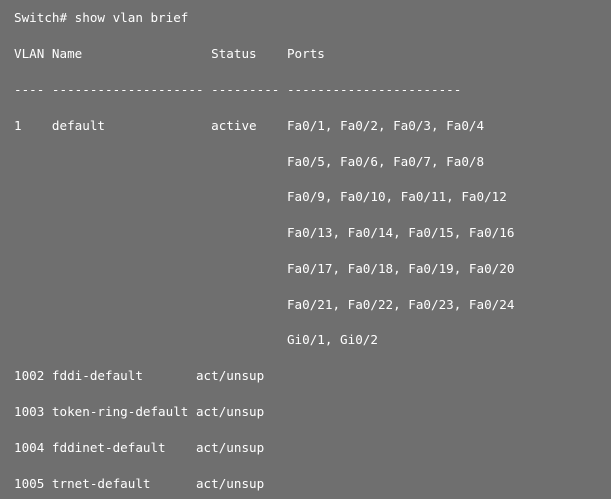  Describe the element at coordinates (169, 53) in the screenshot. I see `table-header: VLAN Name Status Ports` at that location.